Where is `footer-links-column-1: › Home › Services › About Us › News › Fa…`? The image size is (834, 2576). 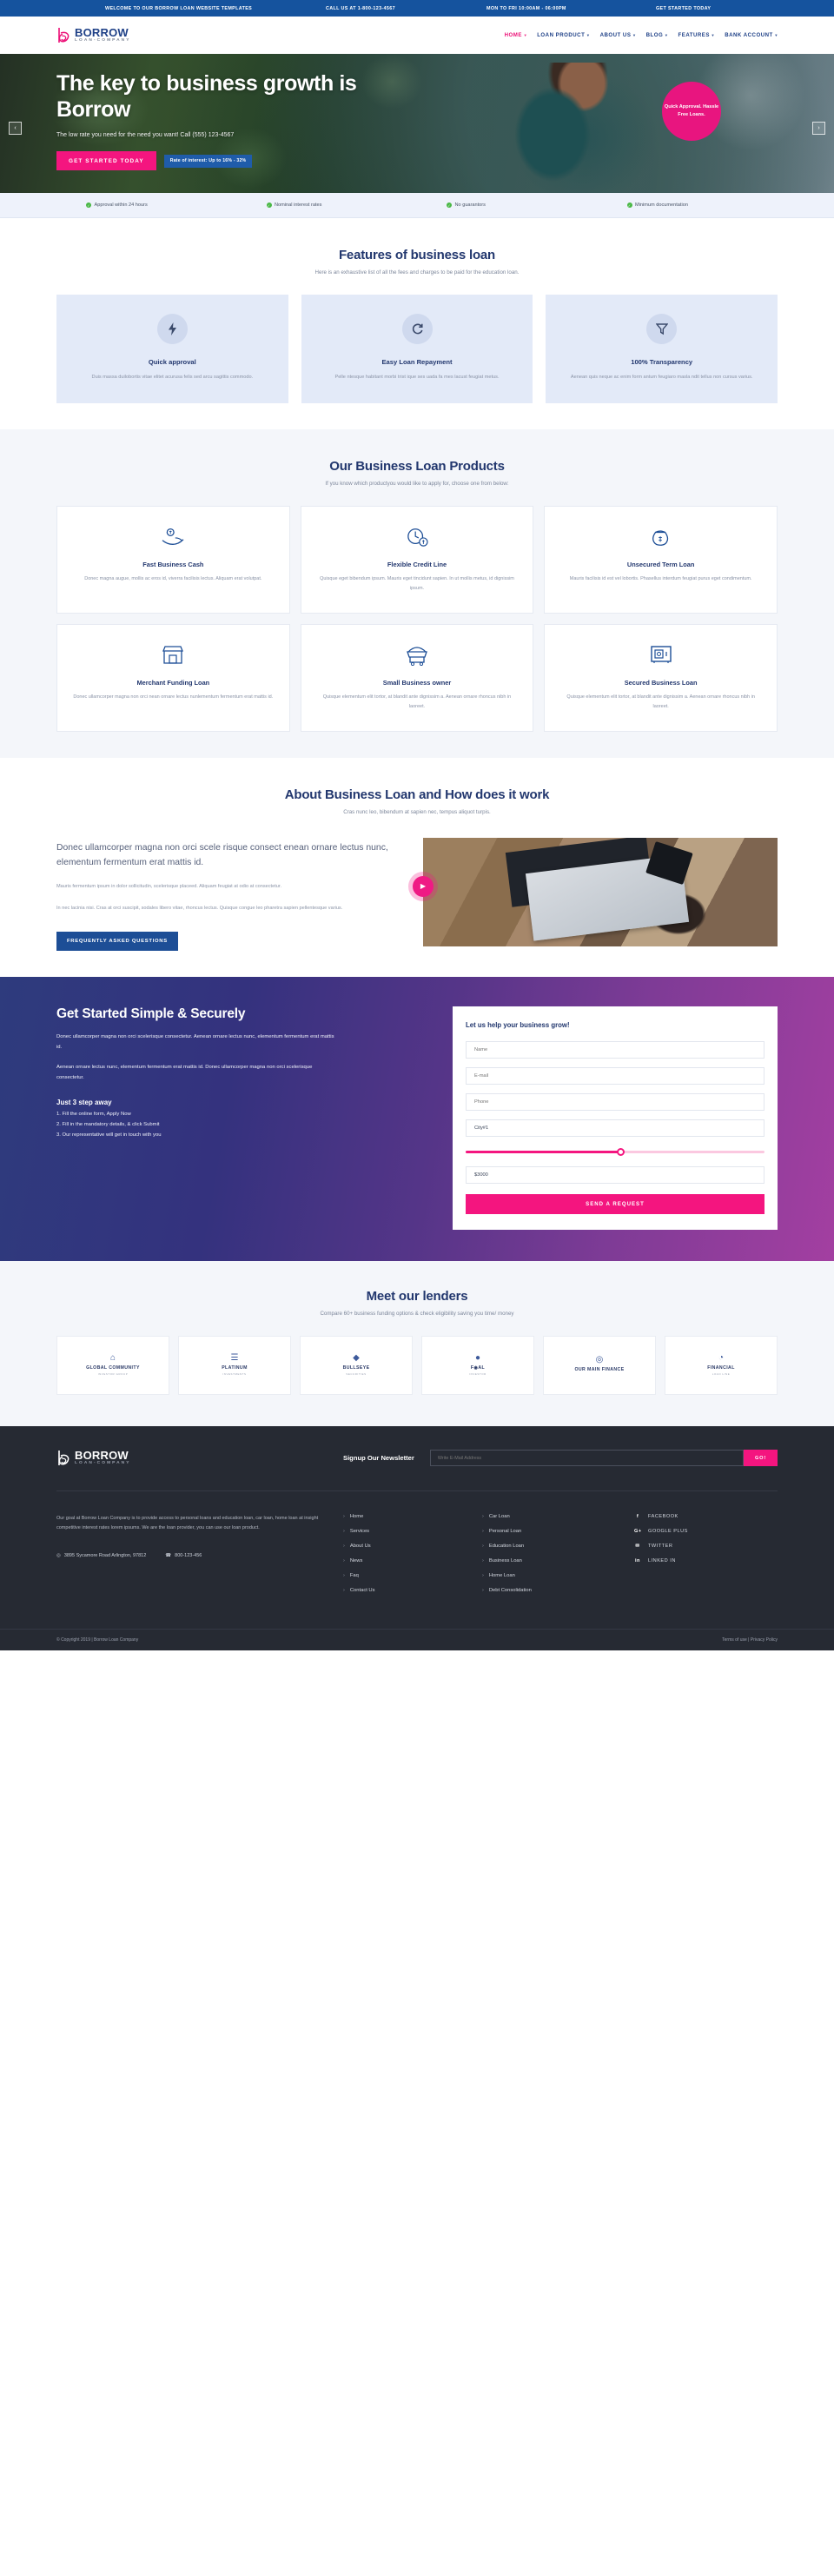
footer-links-column-1: › Home › Services › About Us › News › Fa… is located at coordinates (412, 1558).